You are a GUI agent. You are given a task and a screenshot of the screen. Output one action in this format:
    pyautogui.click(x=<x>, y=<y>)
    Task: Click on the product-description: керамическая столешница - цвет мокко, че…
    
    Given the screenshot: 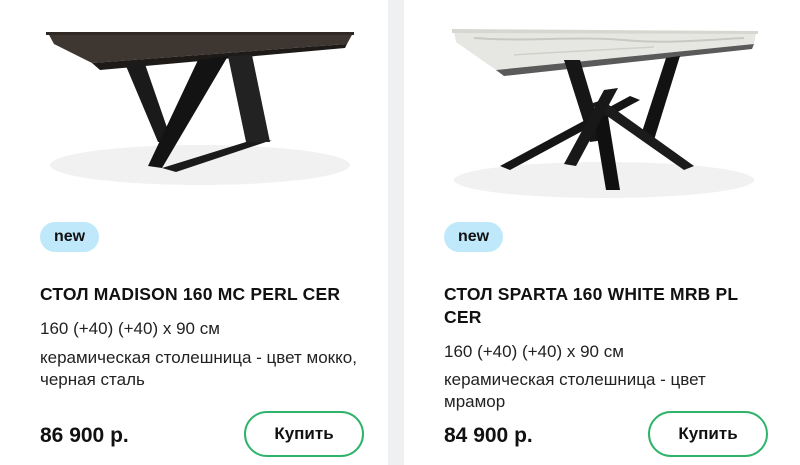 What is the action you would take?
    pyautogui.click(x=198, y=368)
    